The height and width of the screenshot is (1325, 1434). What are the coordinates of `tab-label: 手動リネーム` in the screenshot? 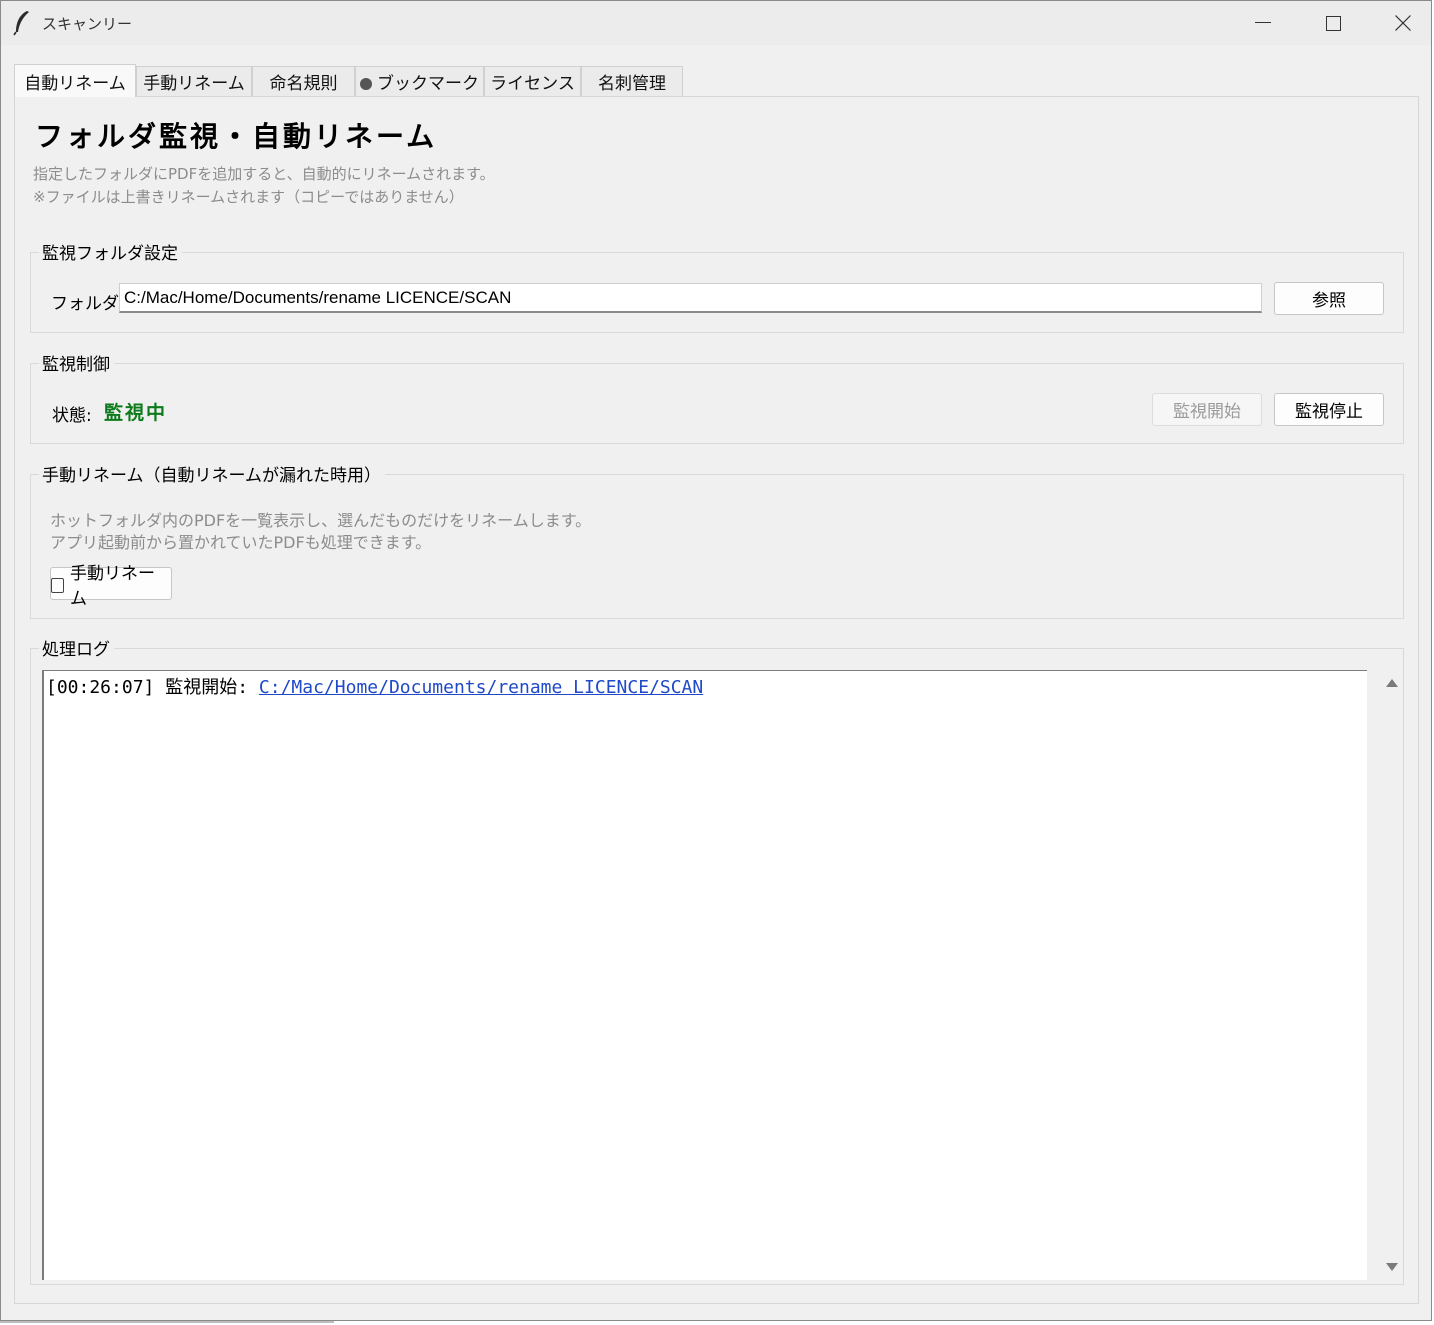 It's located at (194, 84).